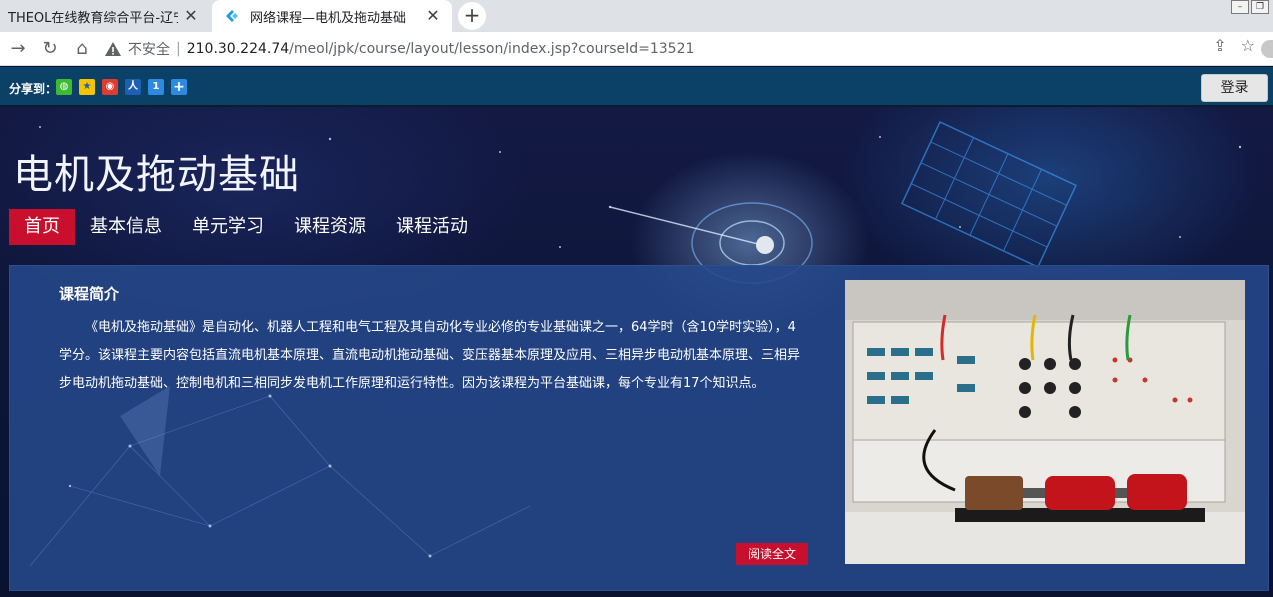 This screenshot has width=1273, height=597. What do you see at coordinates (636, 87) in the screenshot?
I see `share-bar: 分享到： ◍ ★ ◉ 人 1 + 登录` at bounding box center [636, 87].